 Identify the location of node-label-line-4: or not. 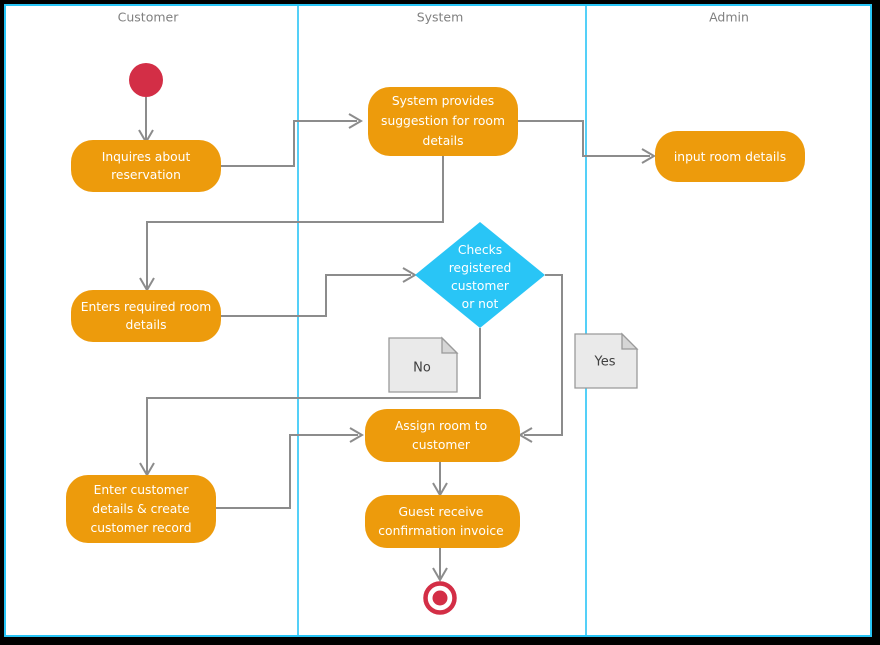
(480, 304).